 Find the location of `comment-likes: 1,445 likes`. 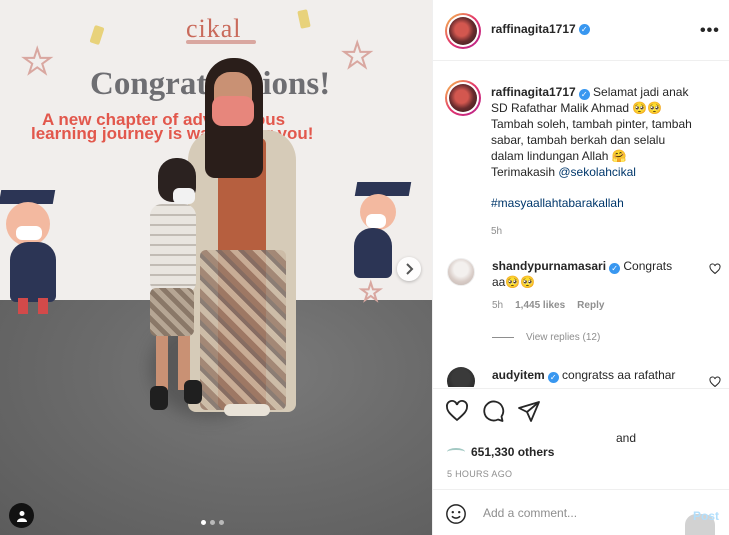

comment-likes: 1,445 likes is located at coordinates (540, 305).